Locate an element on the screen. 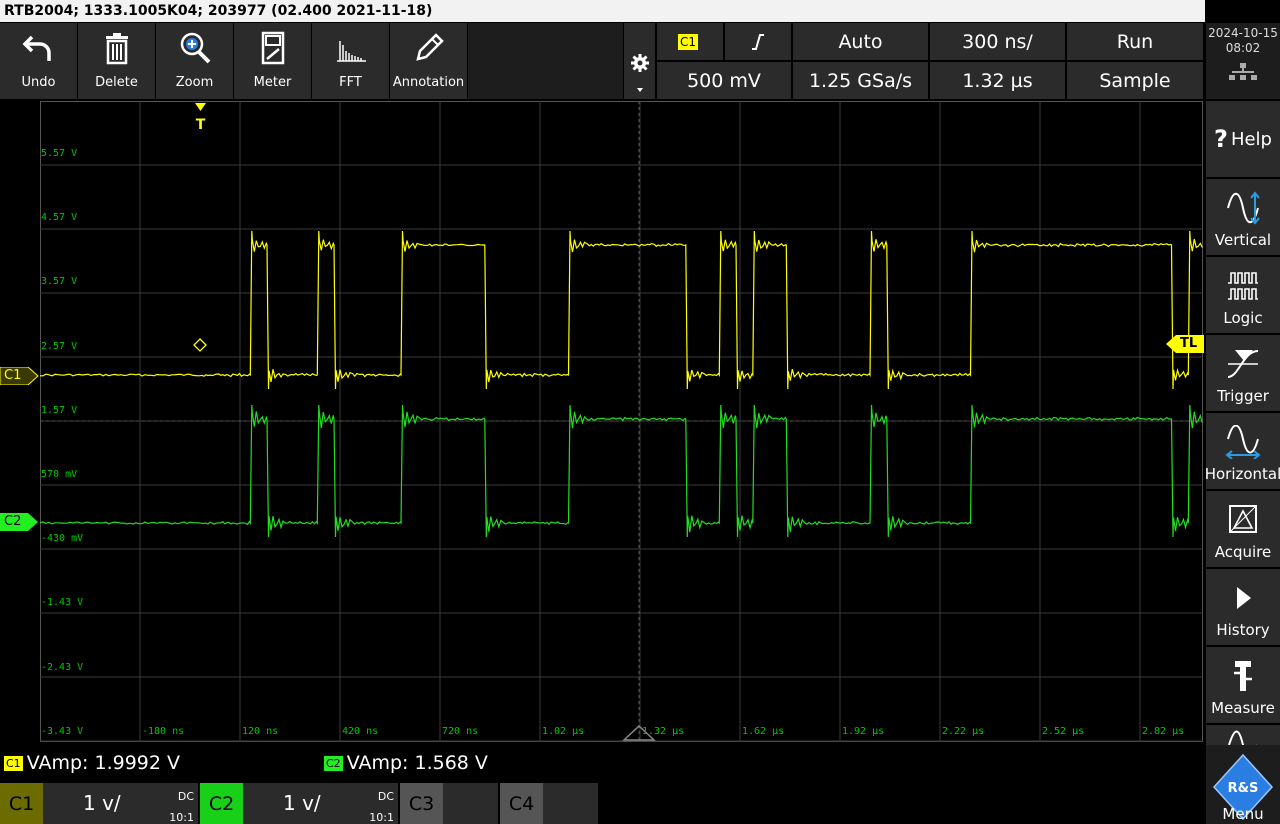 This screenshot has height=824, width=1280. channel-c2-coupling-info: DC 10:1 is located at coordinates (381, 805).